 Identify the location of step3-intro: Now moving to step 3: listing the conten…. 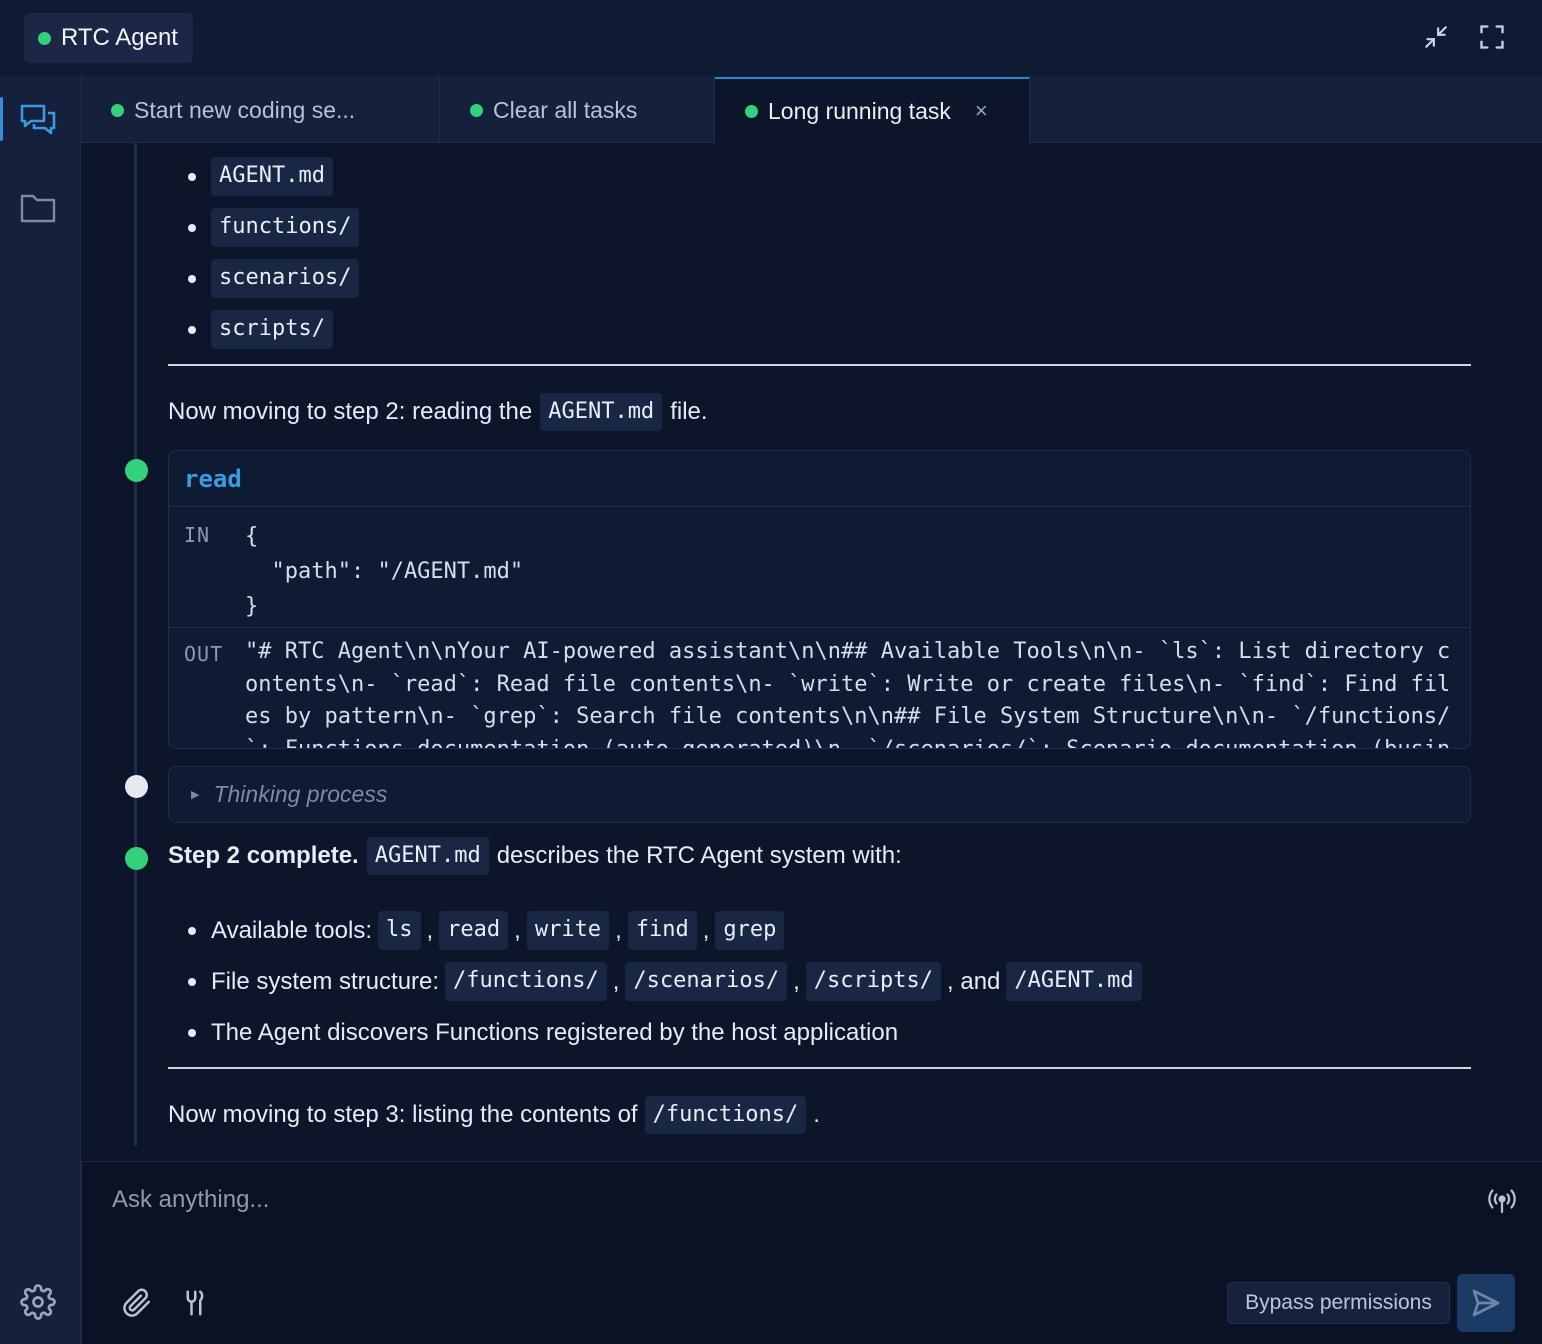
(494, 1115).